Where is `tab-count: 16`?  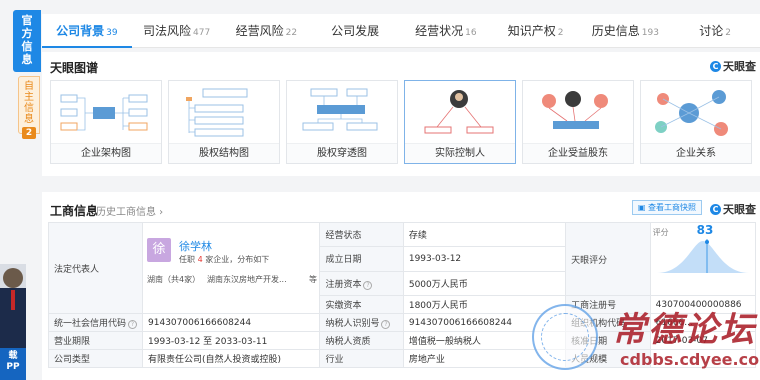 tab-count: 16 is located at coordinates (471, 32).